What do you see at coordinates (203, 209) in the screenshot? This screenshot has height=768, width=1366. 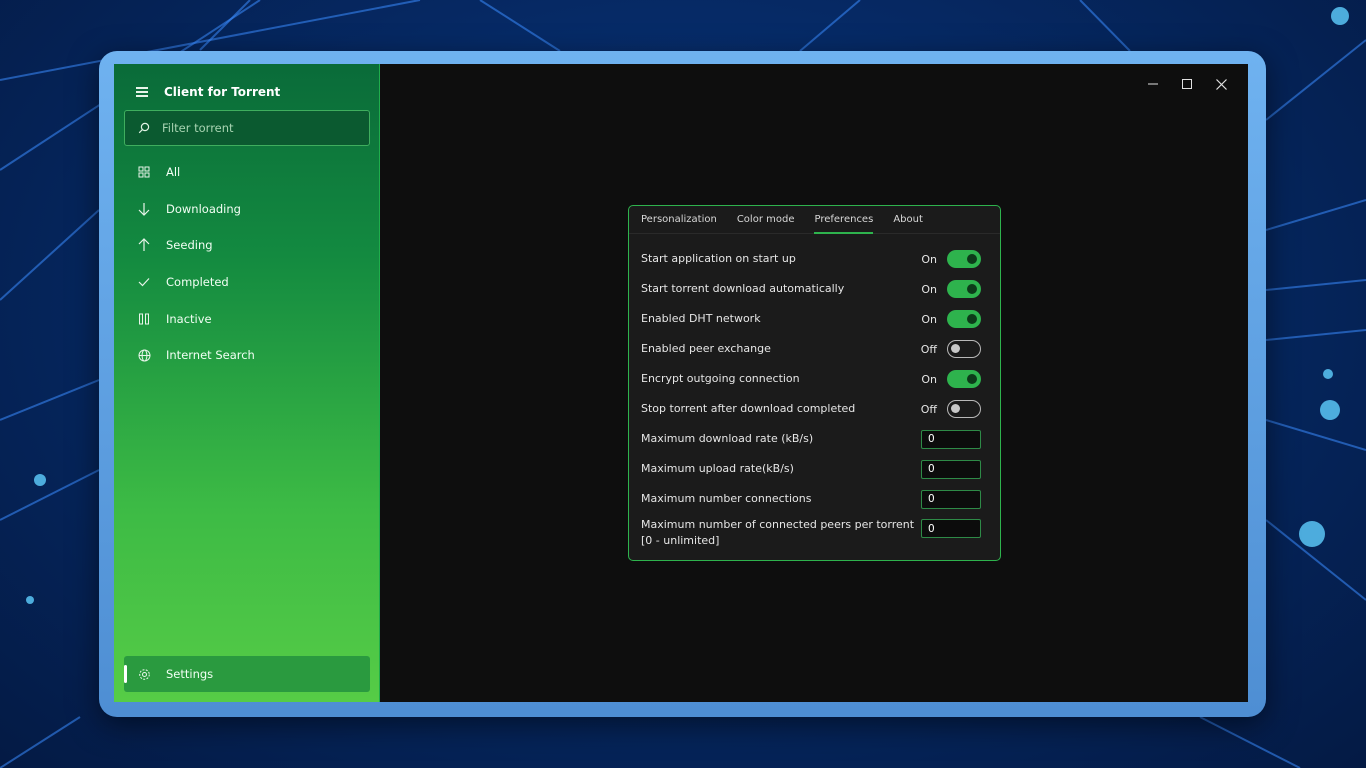 I see `sidebar-item-label: Downloading` at bounding box center [203, 209].